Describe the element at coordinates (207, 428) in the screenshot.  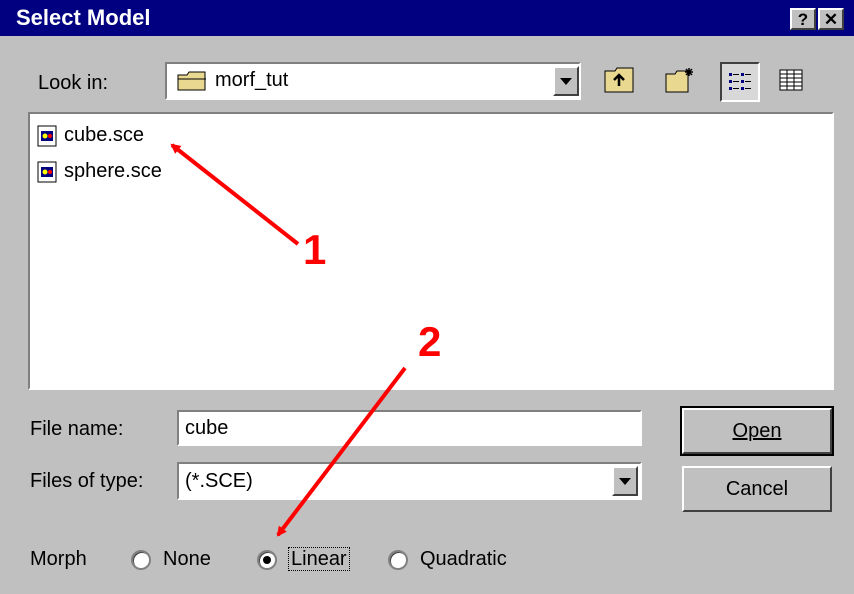
I see `file-name-value: cube` at that location.